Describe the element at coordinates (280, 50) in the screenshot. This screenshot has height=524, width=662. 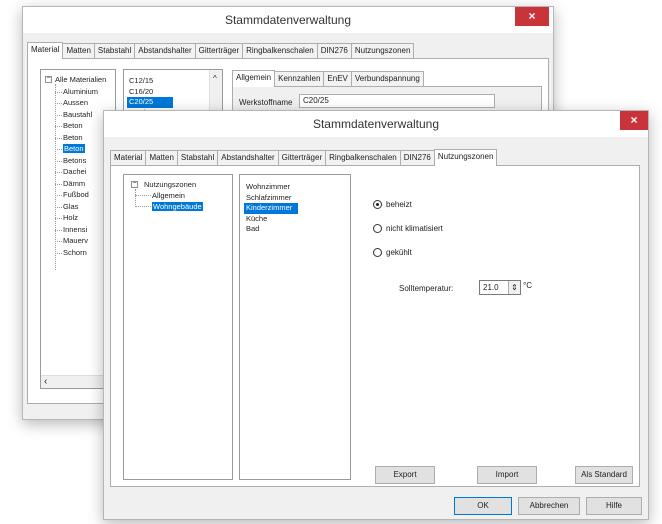
I see `back-tab-5: Ringbalkenschalen` at that location.